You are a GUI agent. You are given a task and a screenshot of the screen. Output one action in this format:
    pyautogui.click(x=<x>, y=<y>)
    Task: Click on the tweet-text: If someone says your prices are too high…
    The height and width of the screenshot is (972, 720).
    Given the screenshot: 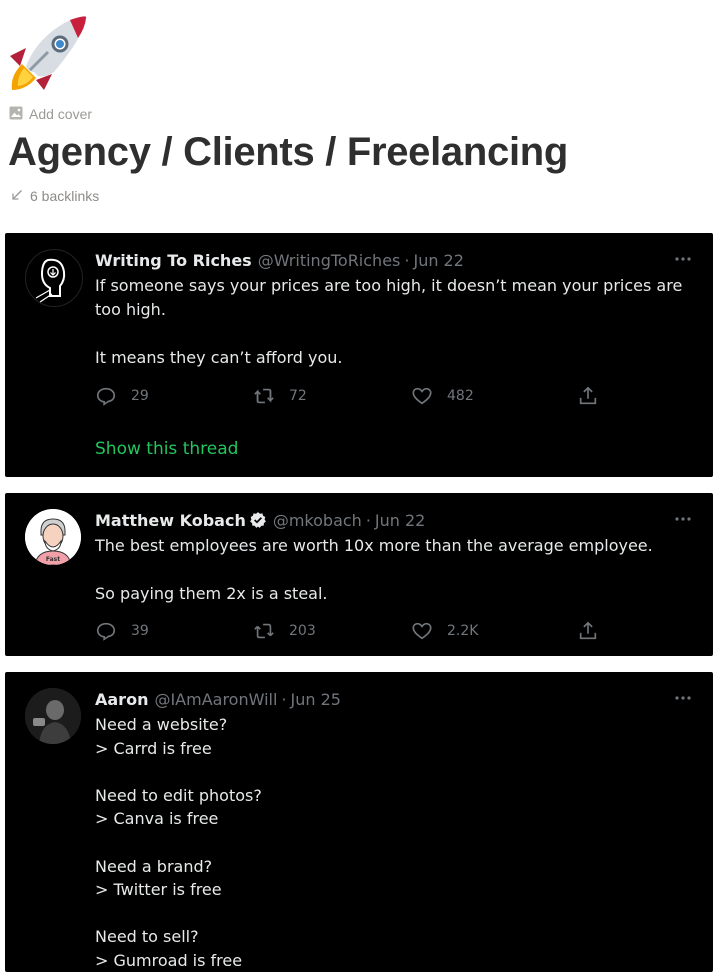 What is the action you would take?
    pyautogui.click(x=389, y=321)
    